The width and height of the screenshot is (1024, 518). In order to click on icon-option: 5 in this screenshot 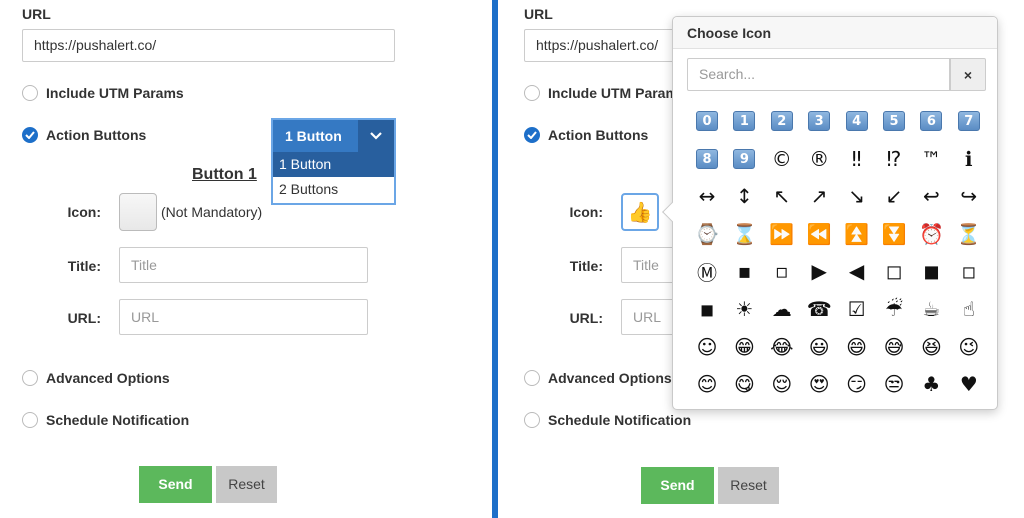, I will do `click(894, 121)`.